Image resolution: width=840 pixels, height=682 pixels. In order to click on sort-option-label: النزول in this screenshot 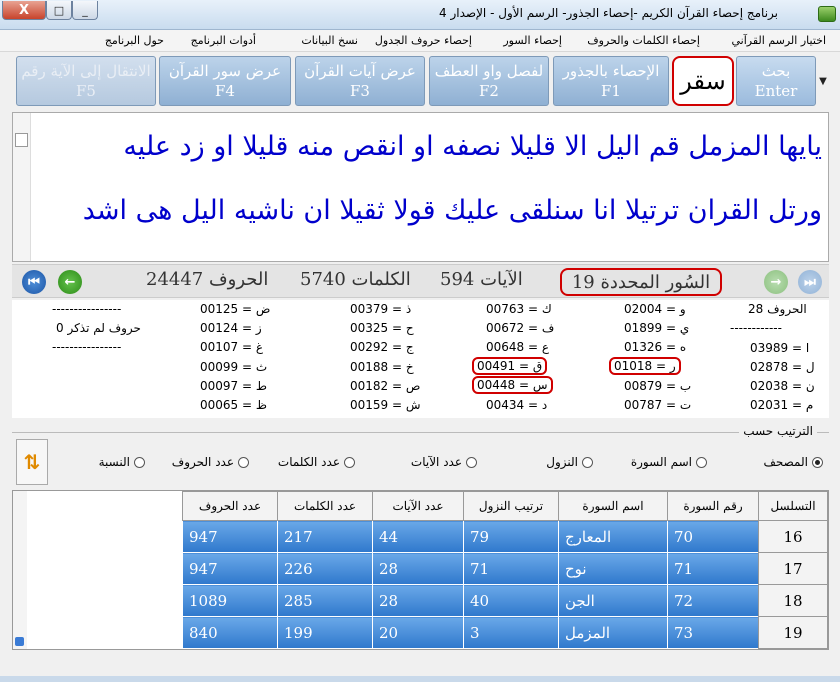, I will do `click(562, 462)`.